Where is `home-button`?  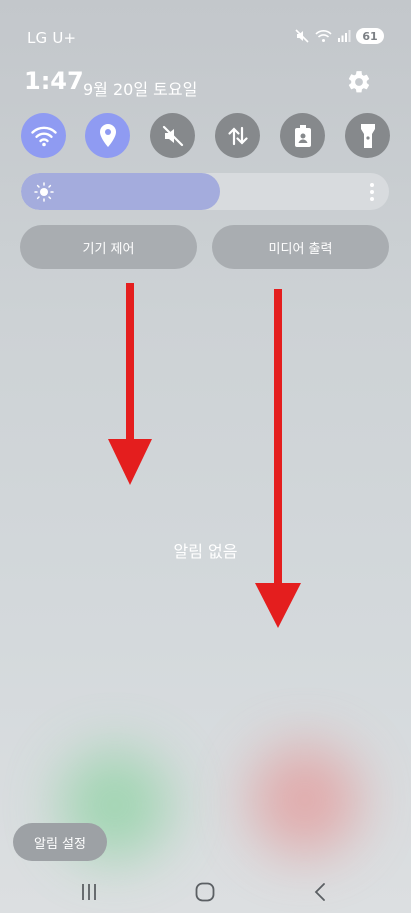
home-button is located at coordinates (205, 892).